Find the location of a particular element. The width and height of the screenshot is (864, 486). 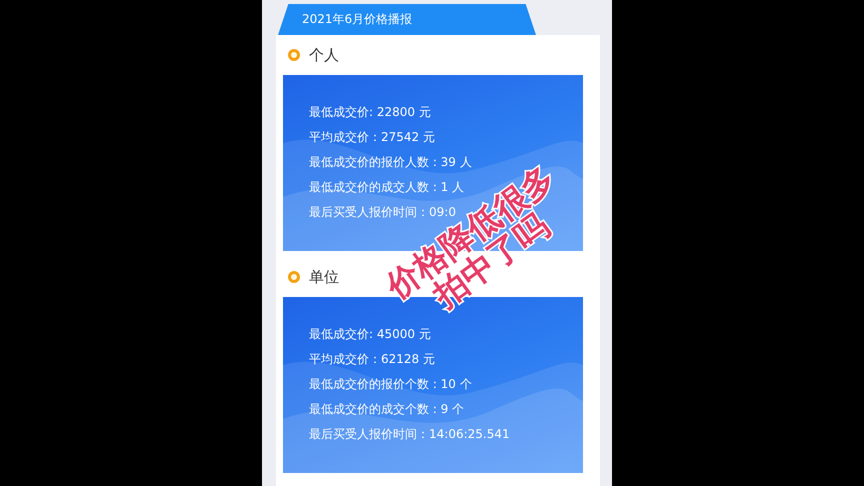

info-text: 最低成交价的报价人数 : 39 人 is located at coordinates (390, 162).